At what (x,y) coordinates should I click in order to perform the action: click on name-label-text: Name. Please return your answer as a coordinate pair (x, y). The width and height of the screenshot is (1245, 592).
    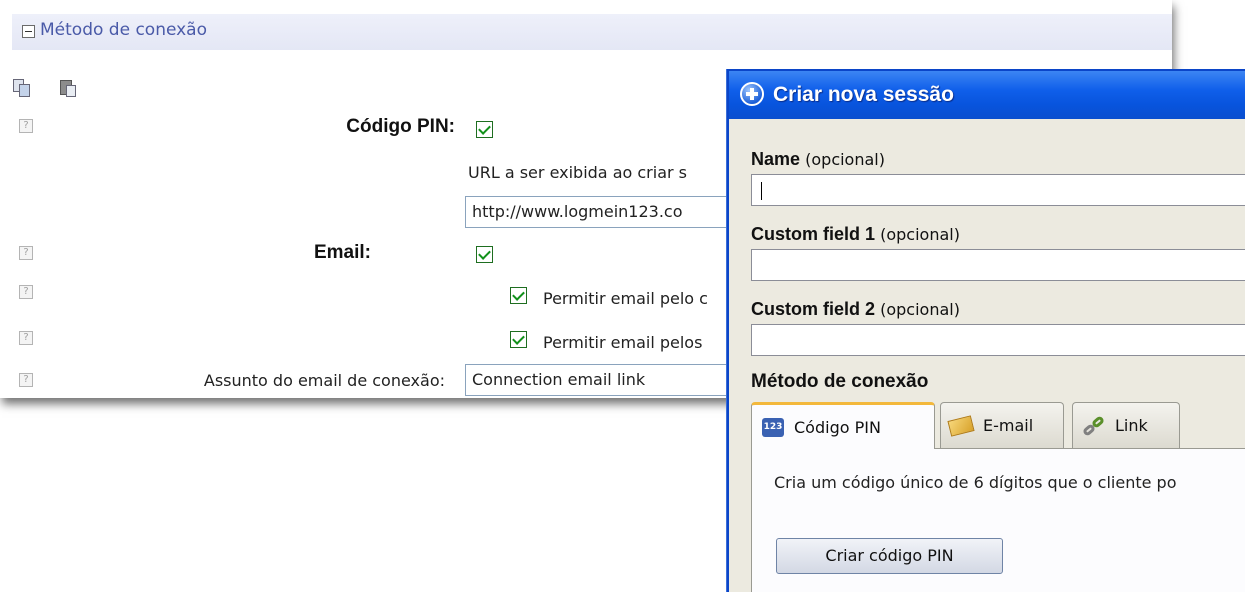
    Looking at the image, I should click on (776, 159).